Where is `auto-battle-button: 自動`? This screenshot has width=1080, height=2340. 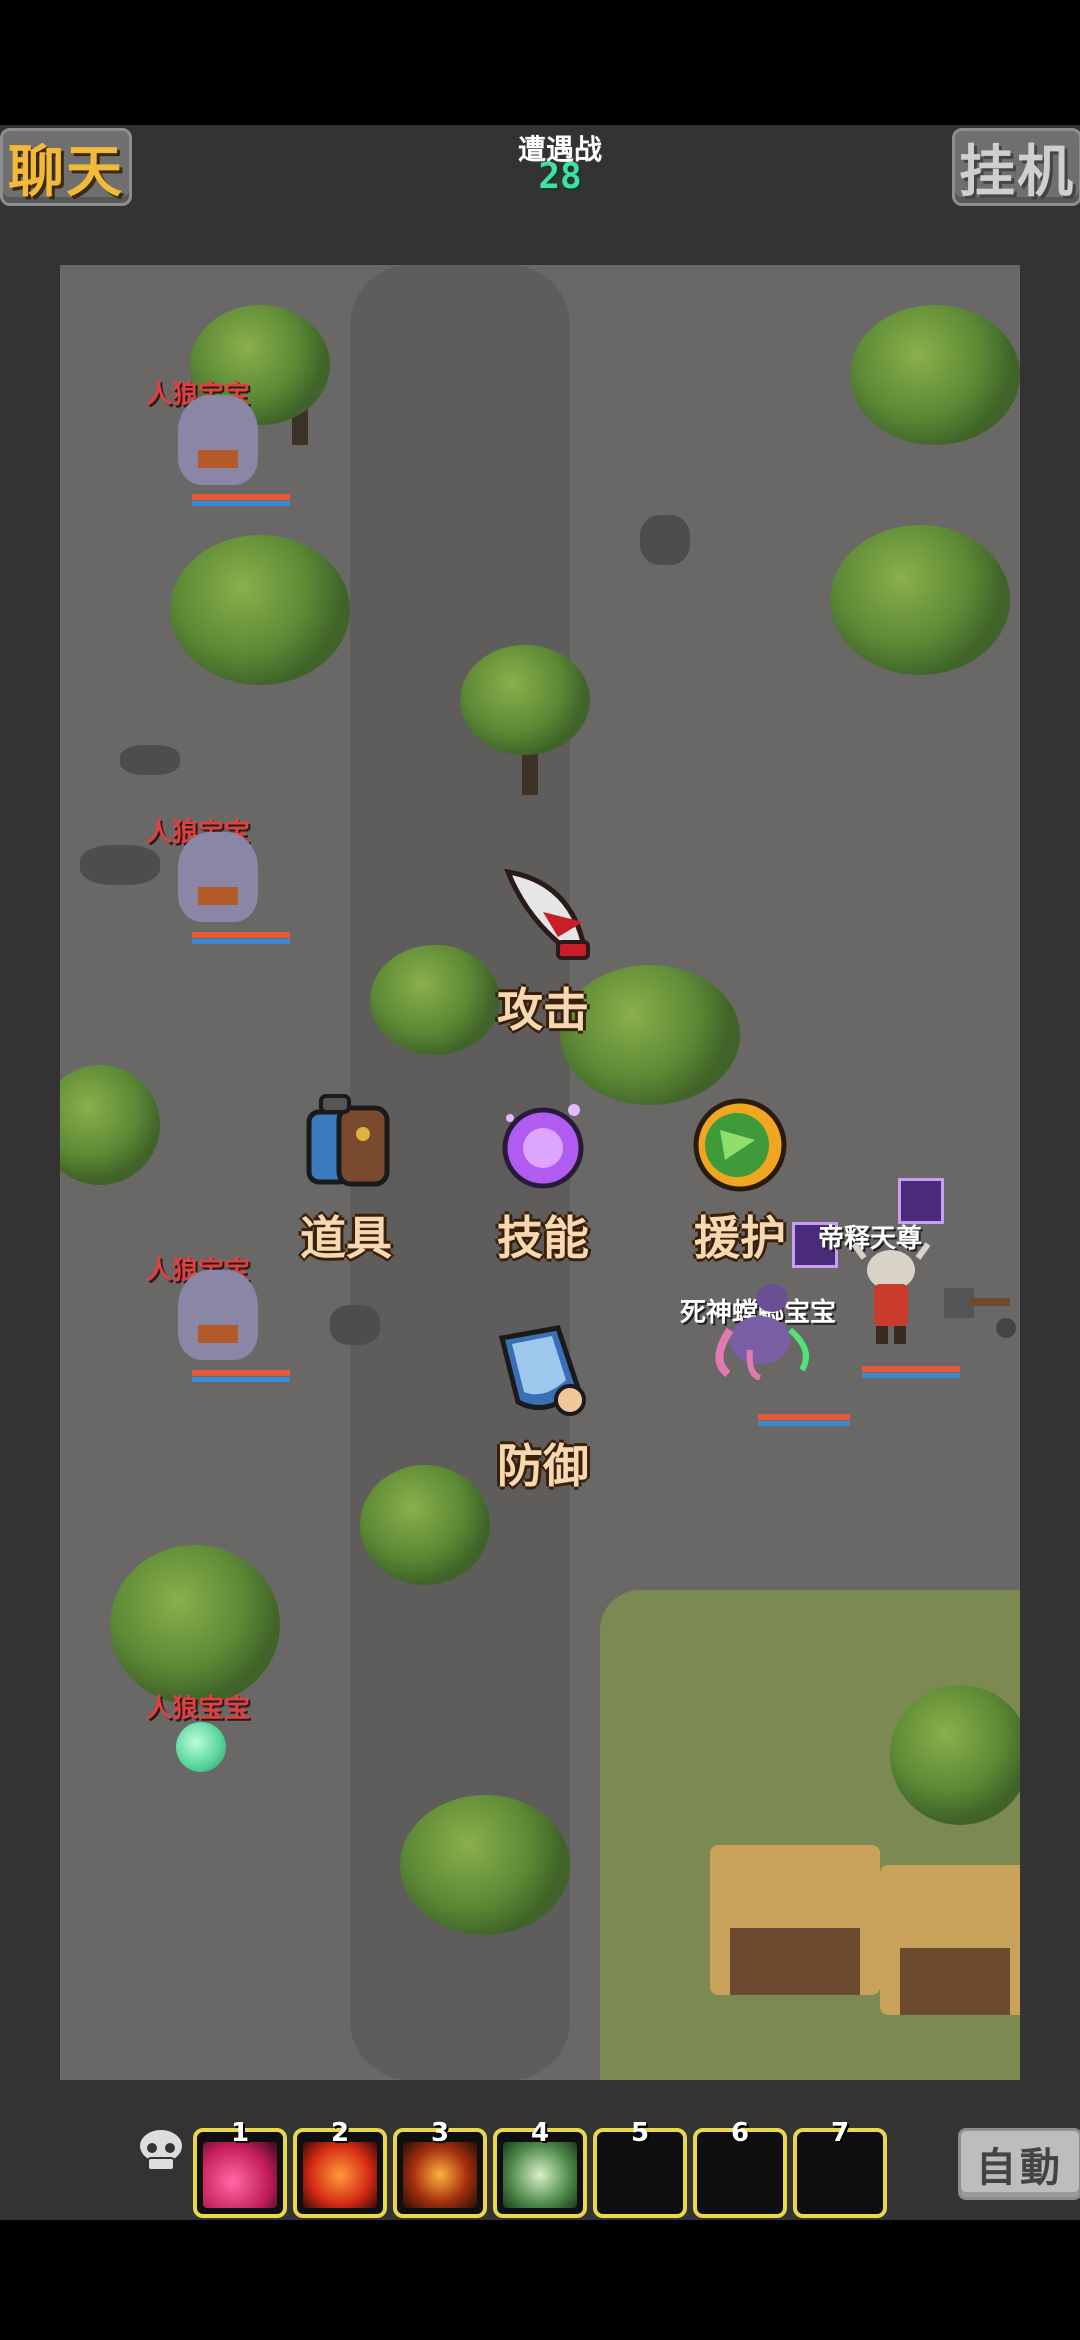 auto-battle-button: 自動 is located at coordinates (1019, 2164).